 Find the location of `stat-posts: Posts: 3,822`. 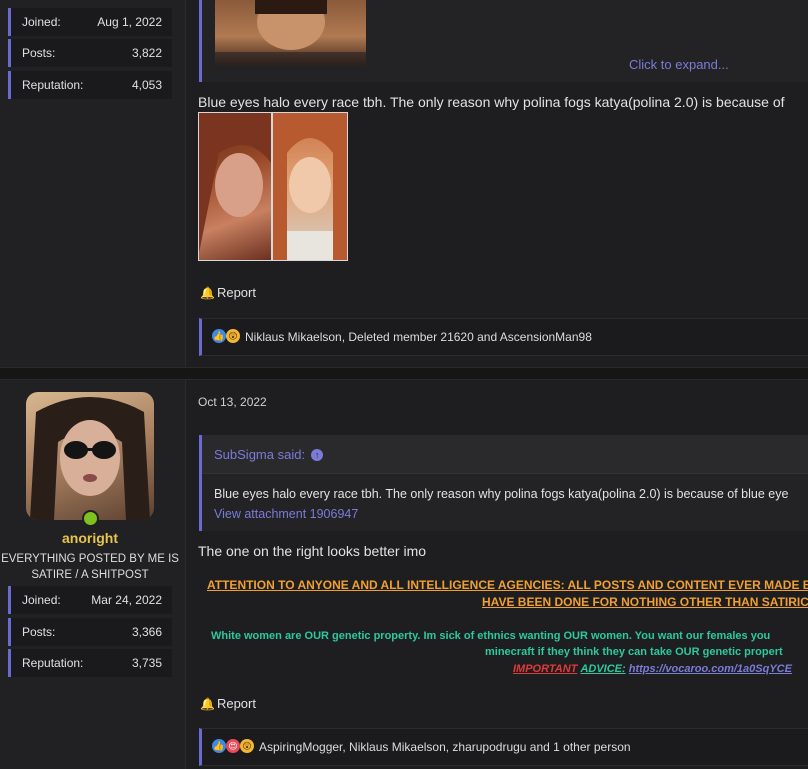

stat-posts: Posts: 3,822 is located at coordinates (90, 53).